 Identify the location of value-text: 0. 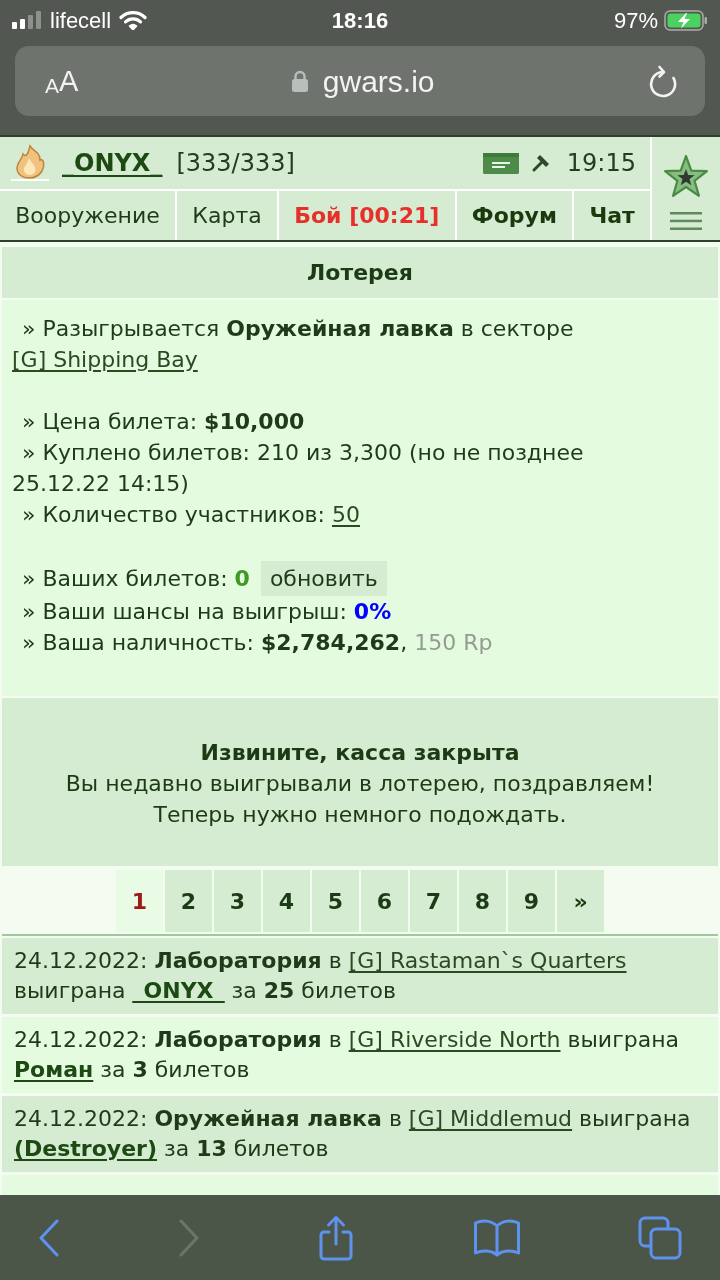
(242, 578).